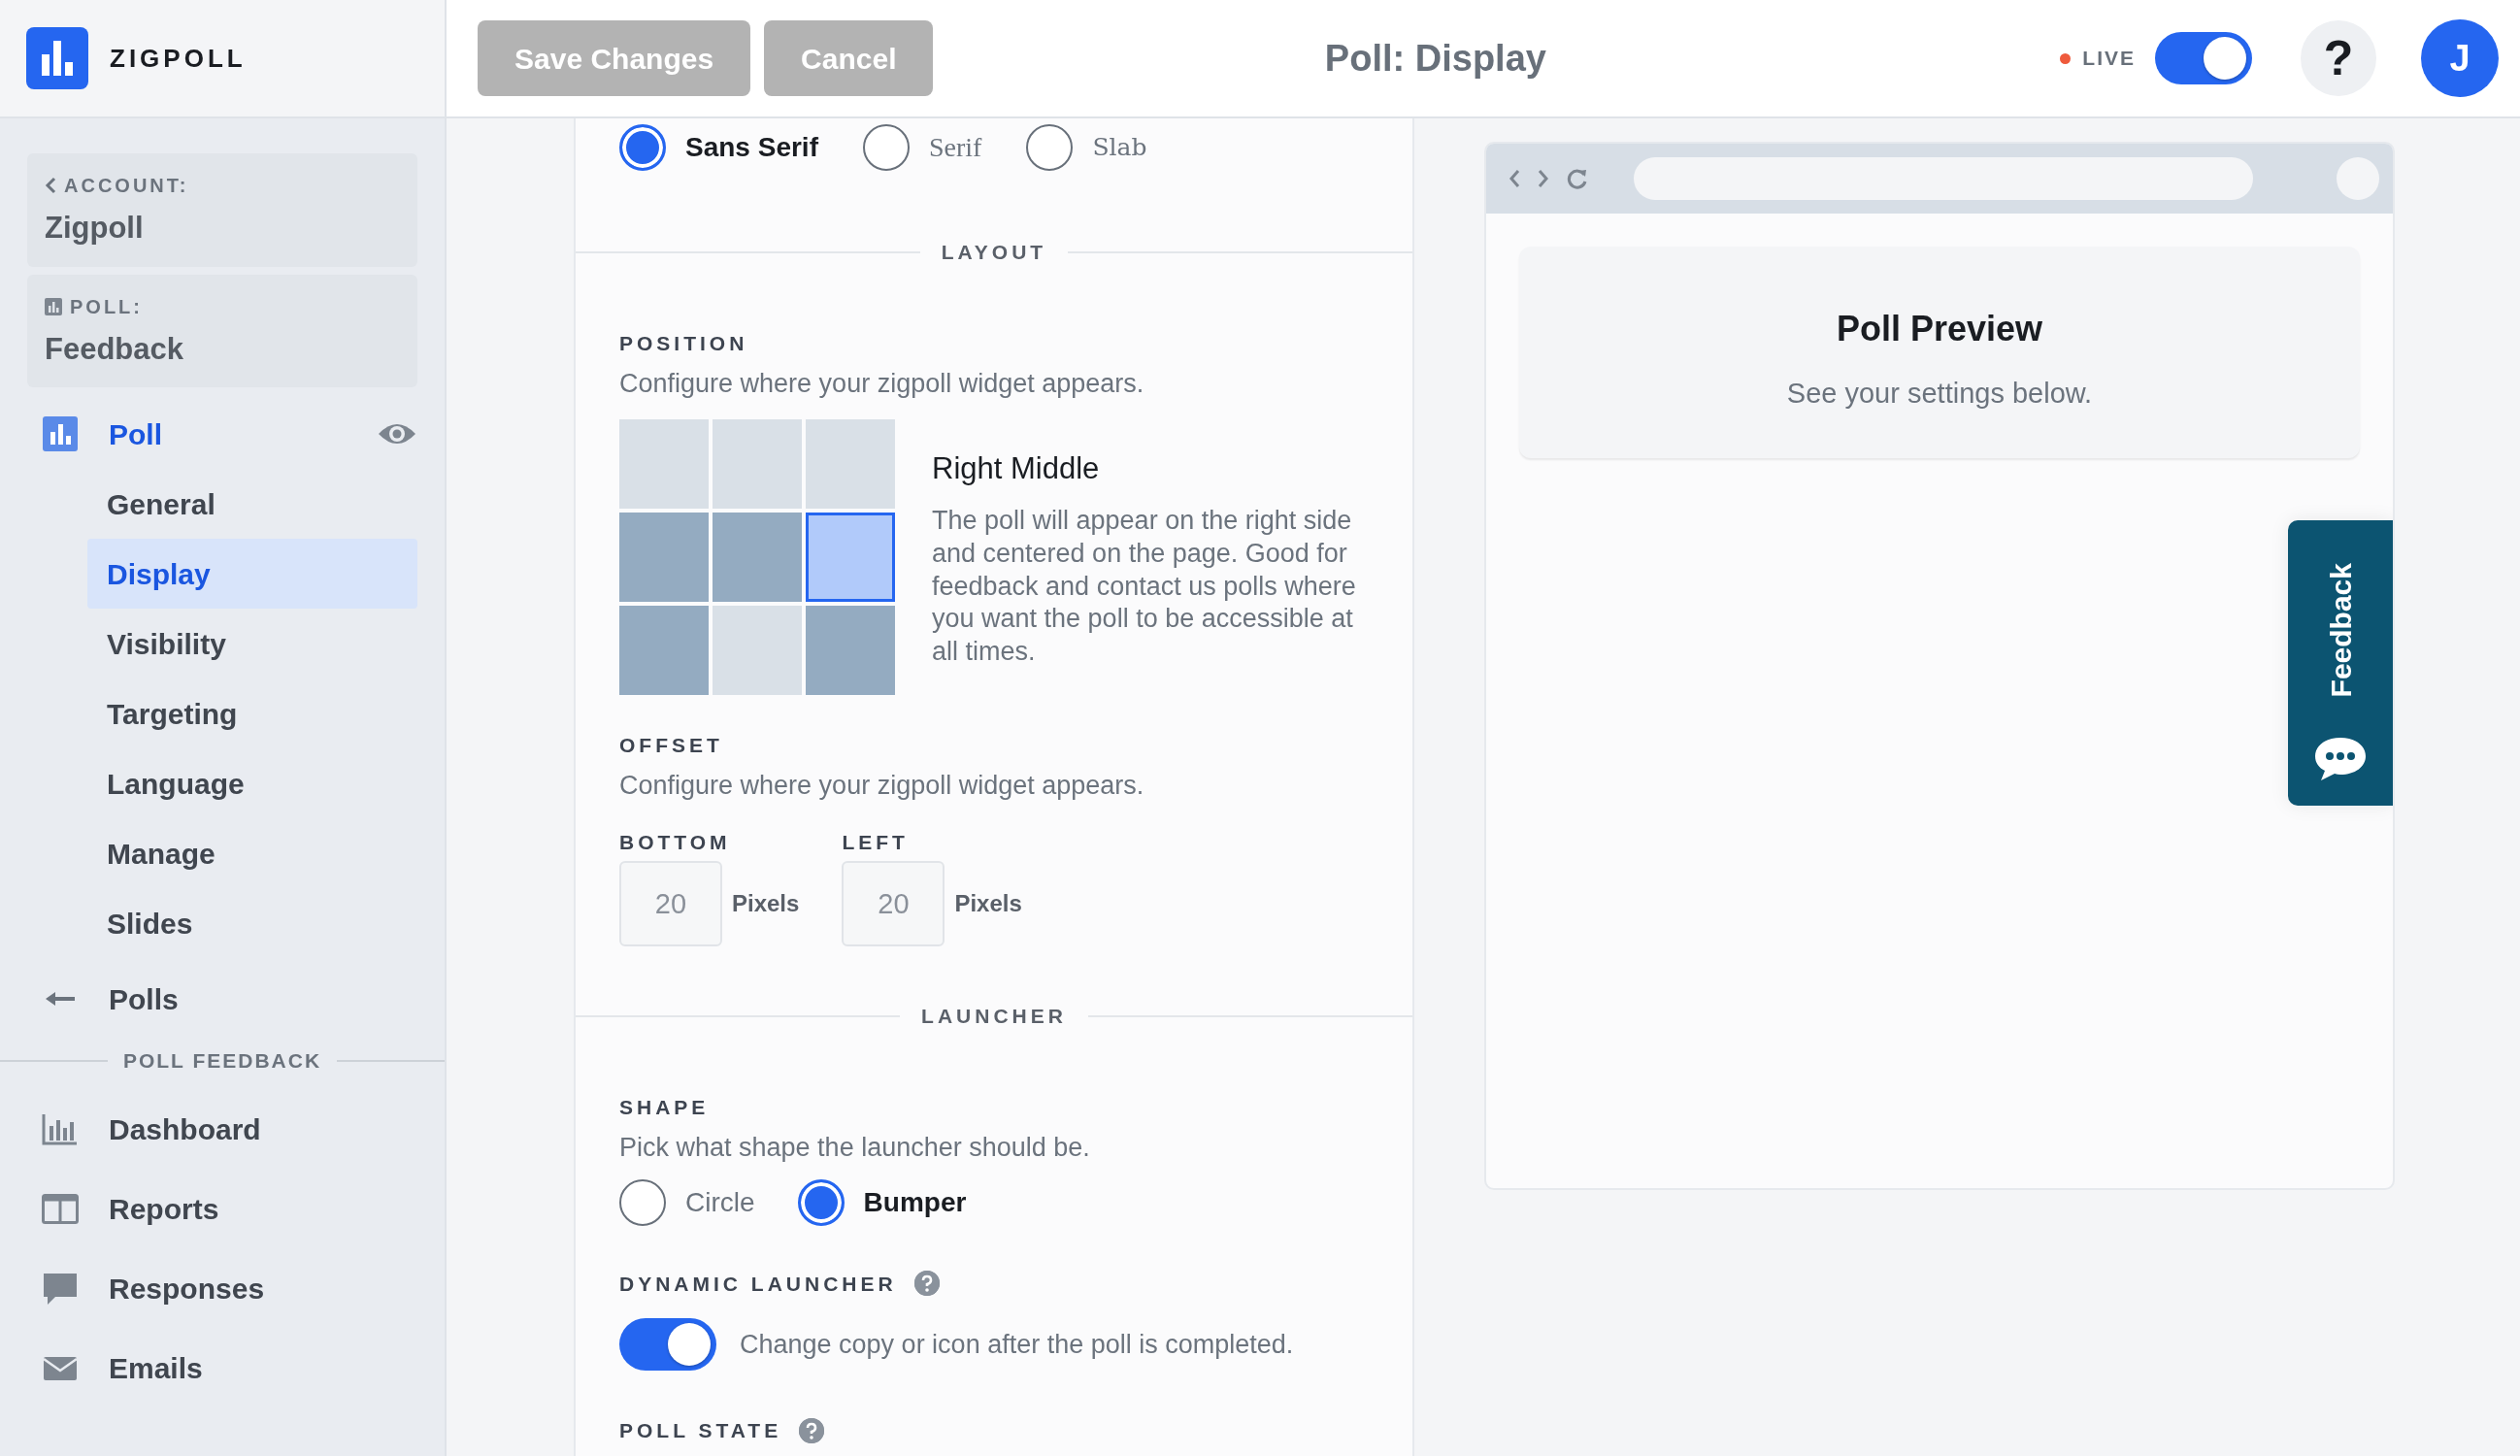 The width and height of the screenshot is (2520, 1456). I want to click on speech-bubble-icon, so click(60, 1289).